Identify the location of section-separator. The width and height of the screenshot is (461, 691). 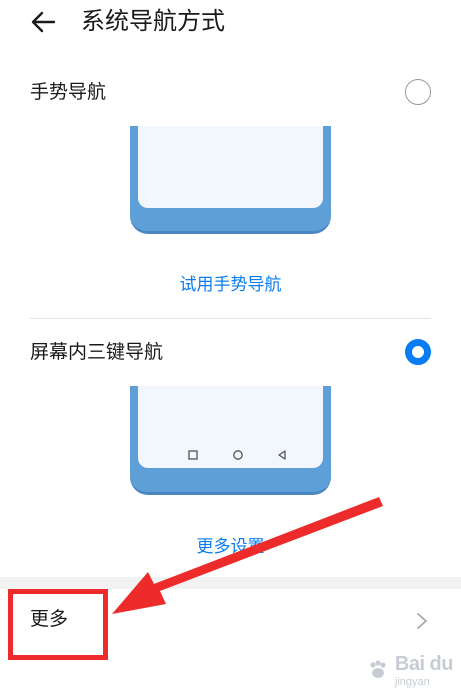
(230, 583).